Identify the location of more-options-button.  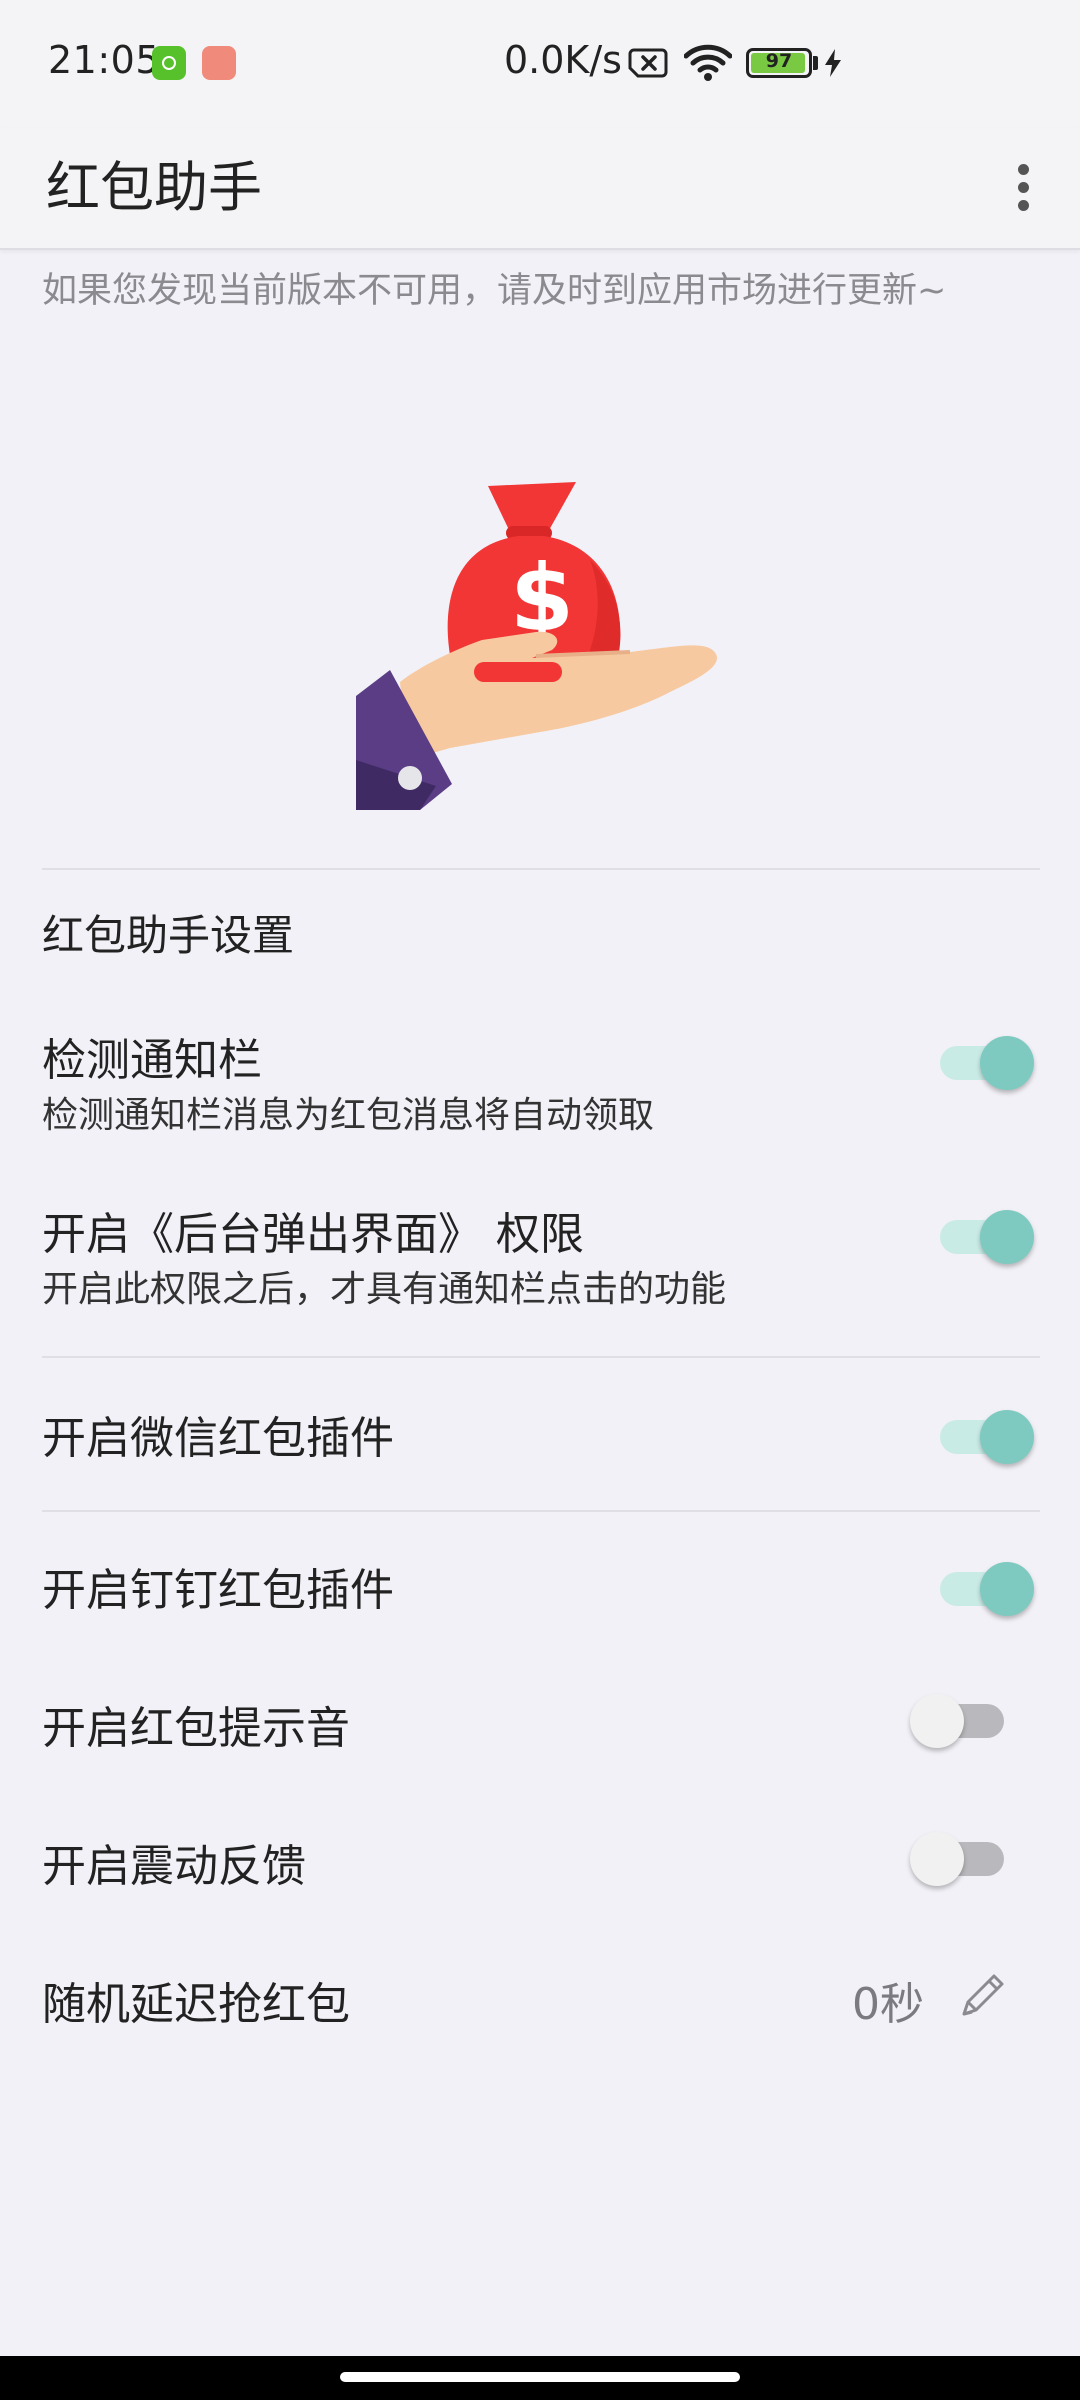
(1024, 188).